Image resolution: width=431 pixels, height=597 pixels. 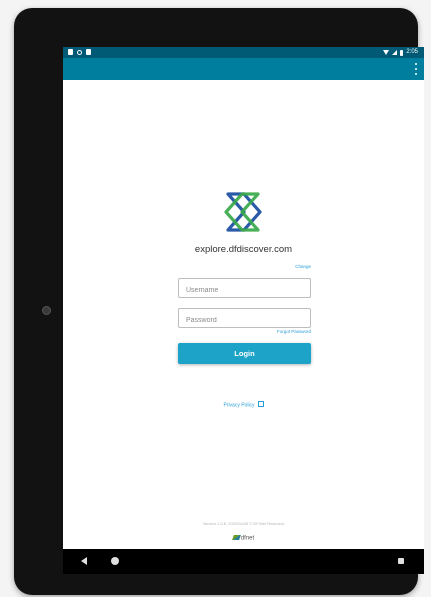 I want to click on external-link-icon, so click(x=260, y=404).